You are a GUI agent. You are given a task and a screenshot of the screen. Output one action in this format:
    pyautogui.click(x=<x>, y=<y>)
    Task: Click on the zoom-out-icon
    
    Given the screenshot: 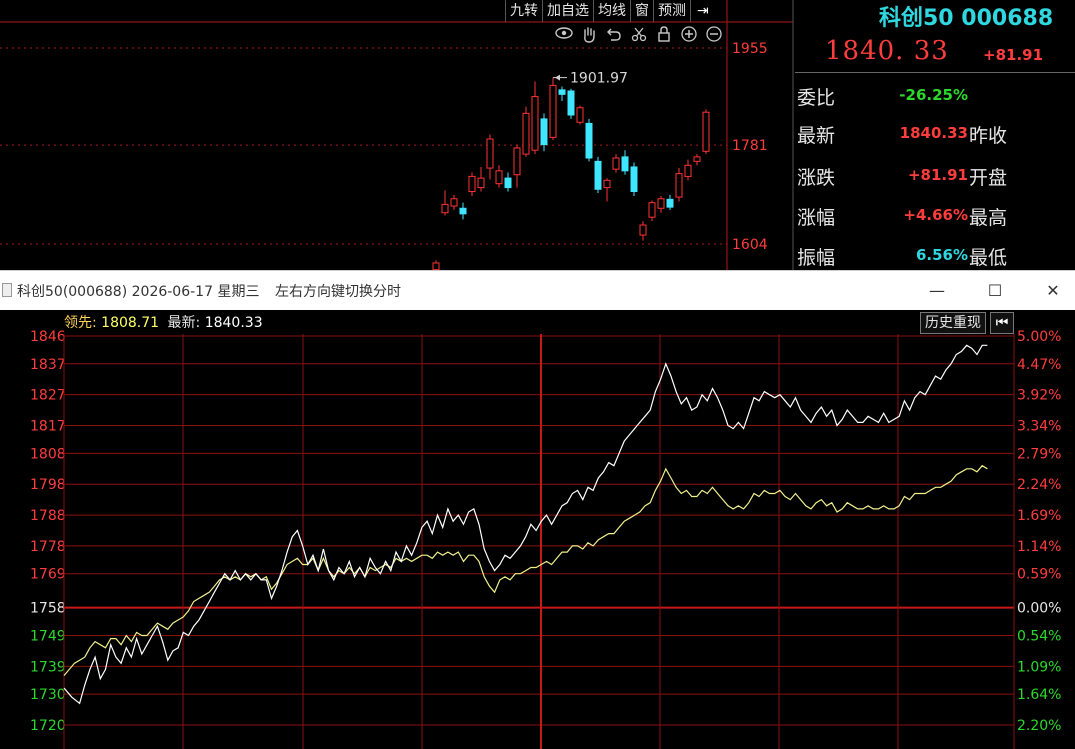 What is the action you would take?
    pyautogui.click(x=713, y=35)
    